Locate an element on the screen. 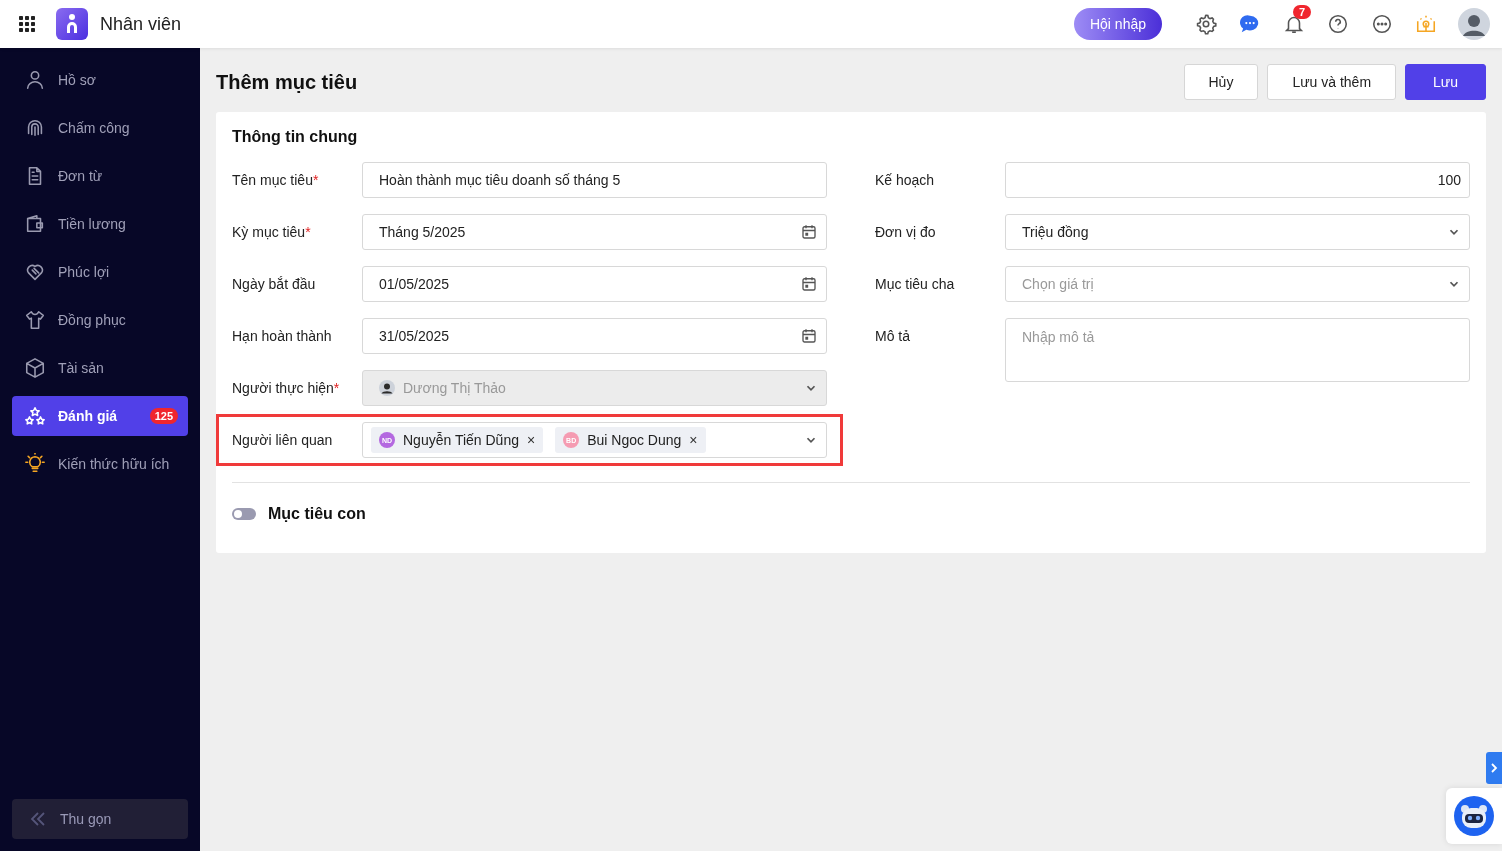 This screenshot has height=851, width=1502. person-name: Bui Ngoc Dung is located at coordinates (634, 440).